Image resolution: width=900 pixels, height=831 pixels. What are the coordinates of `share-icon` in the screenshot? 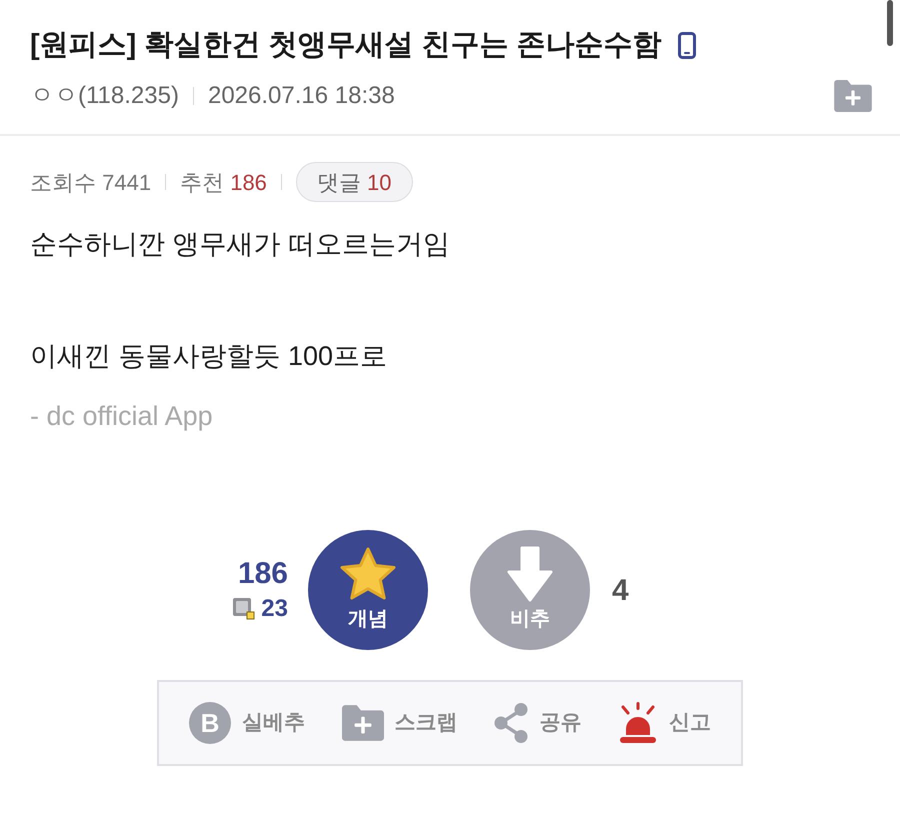 It's located at (511, 723).